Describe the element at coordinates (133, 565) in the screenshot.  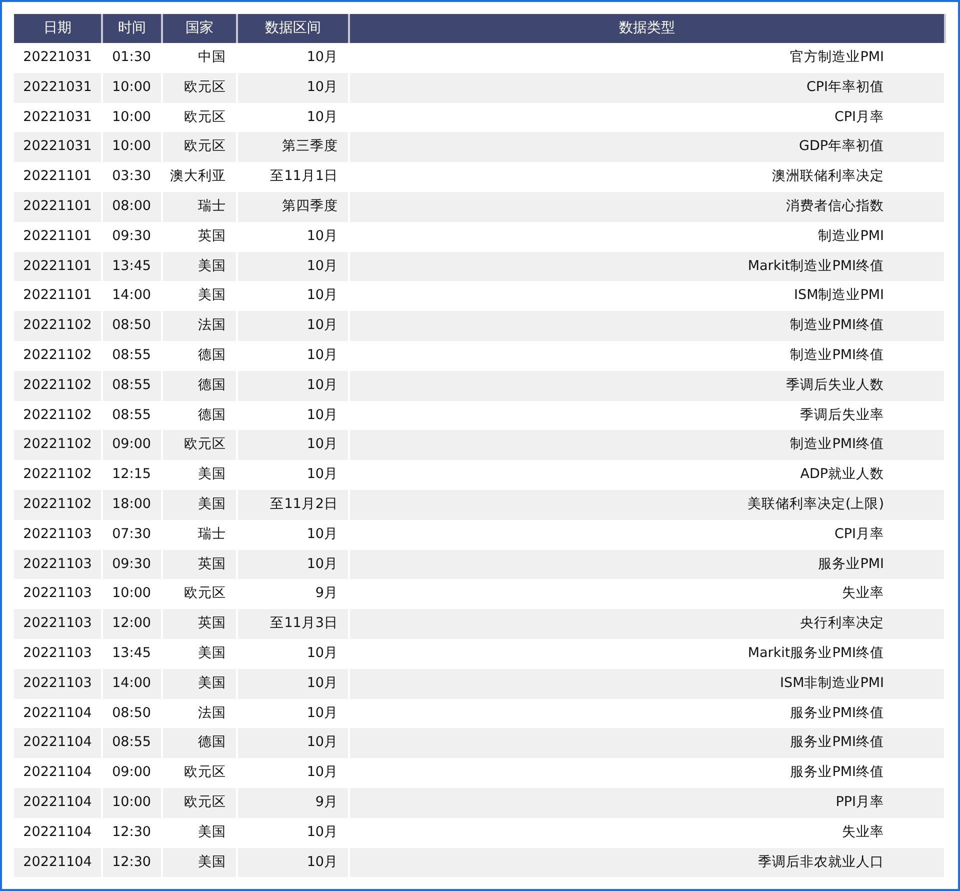
I see `table-cell: 09:30` at that location.